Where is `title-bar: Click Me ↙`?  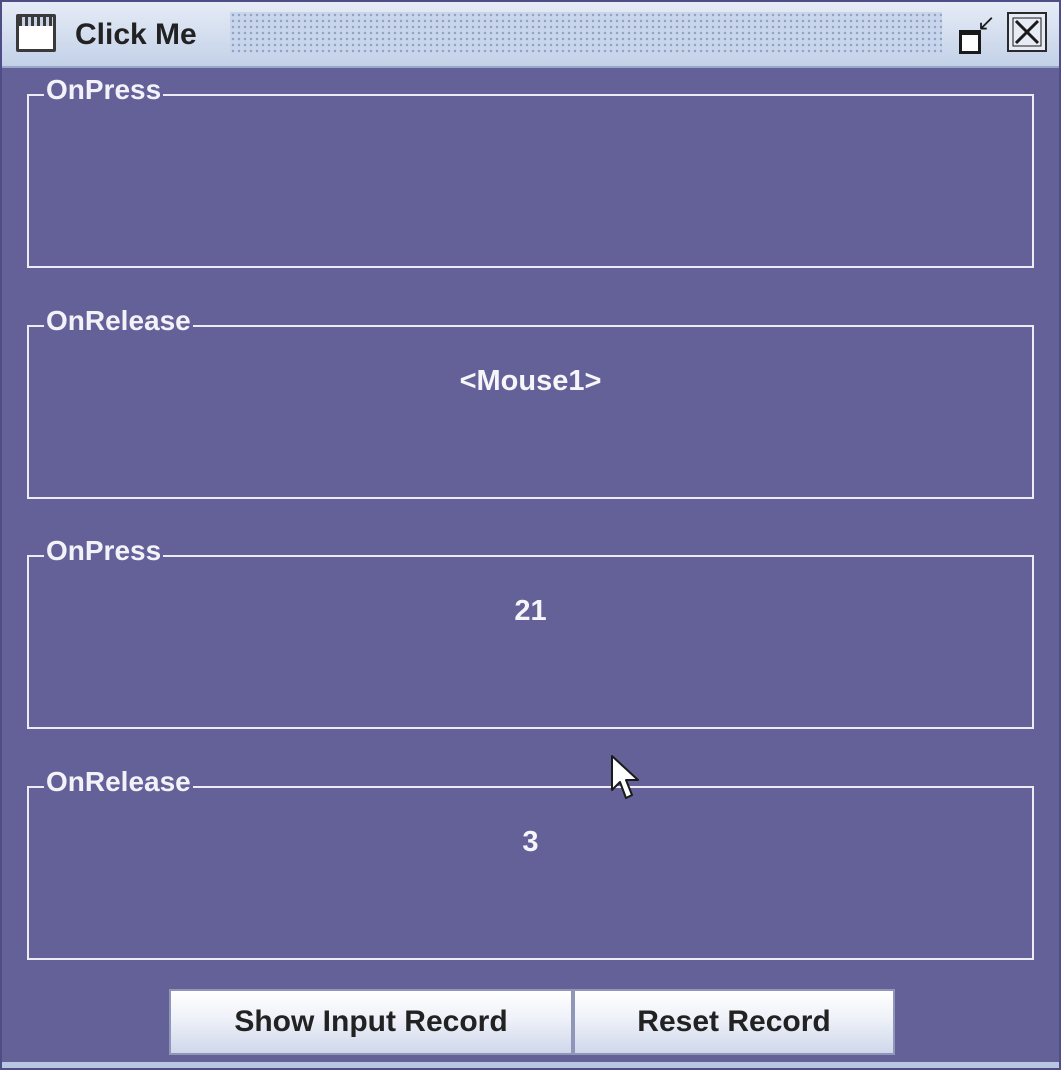 title-bar: Click Me ↙ is located at coordinates (530, 35).